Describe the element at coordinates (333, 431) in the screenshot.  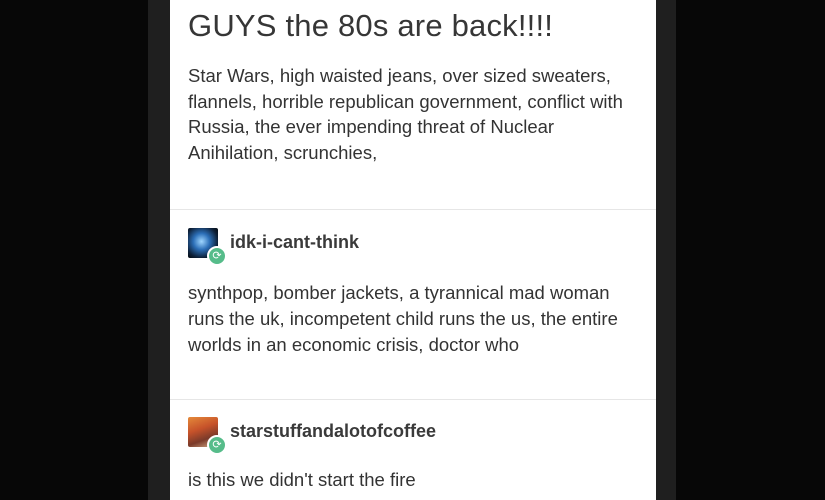
I see `reblog-username: starstuffandalotofcoffee` at that location.